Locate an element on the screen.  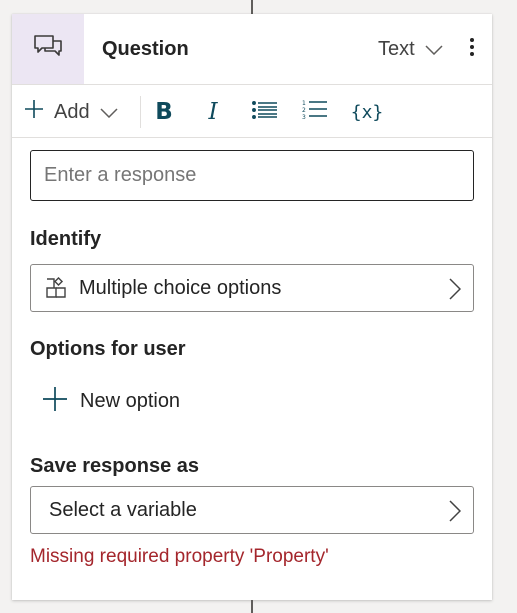
bulleted-list-icon is located at coordinates (265, 112).